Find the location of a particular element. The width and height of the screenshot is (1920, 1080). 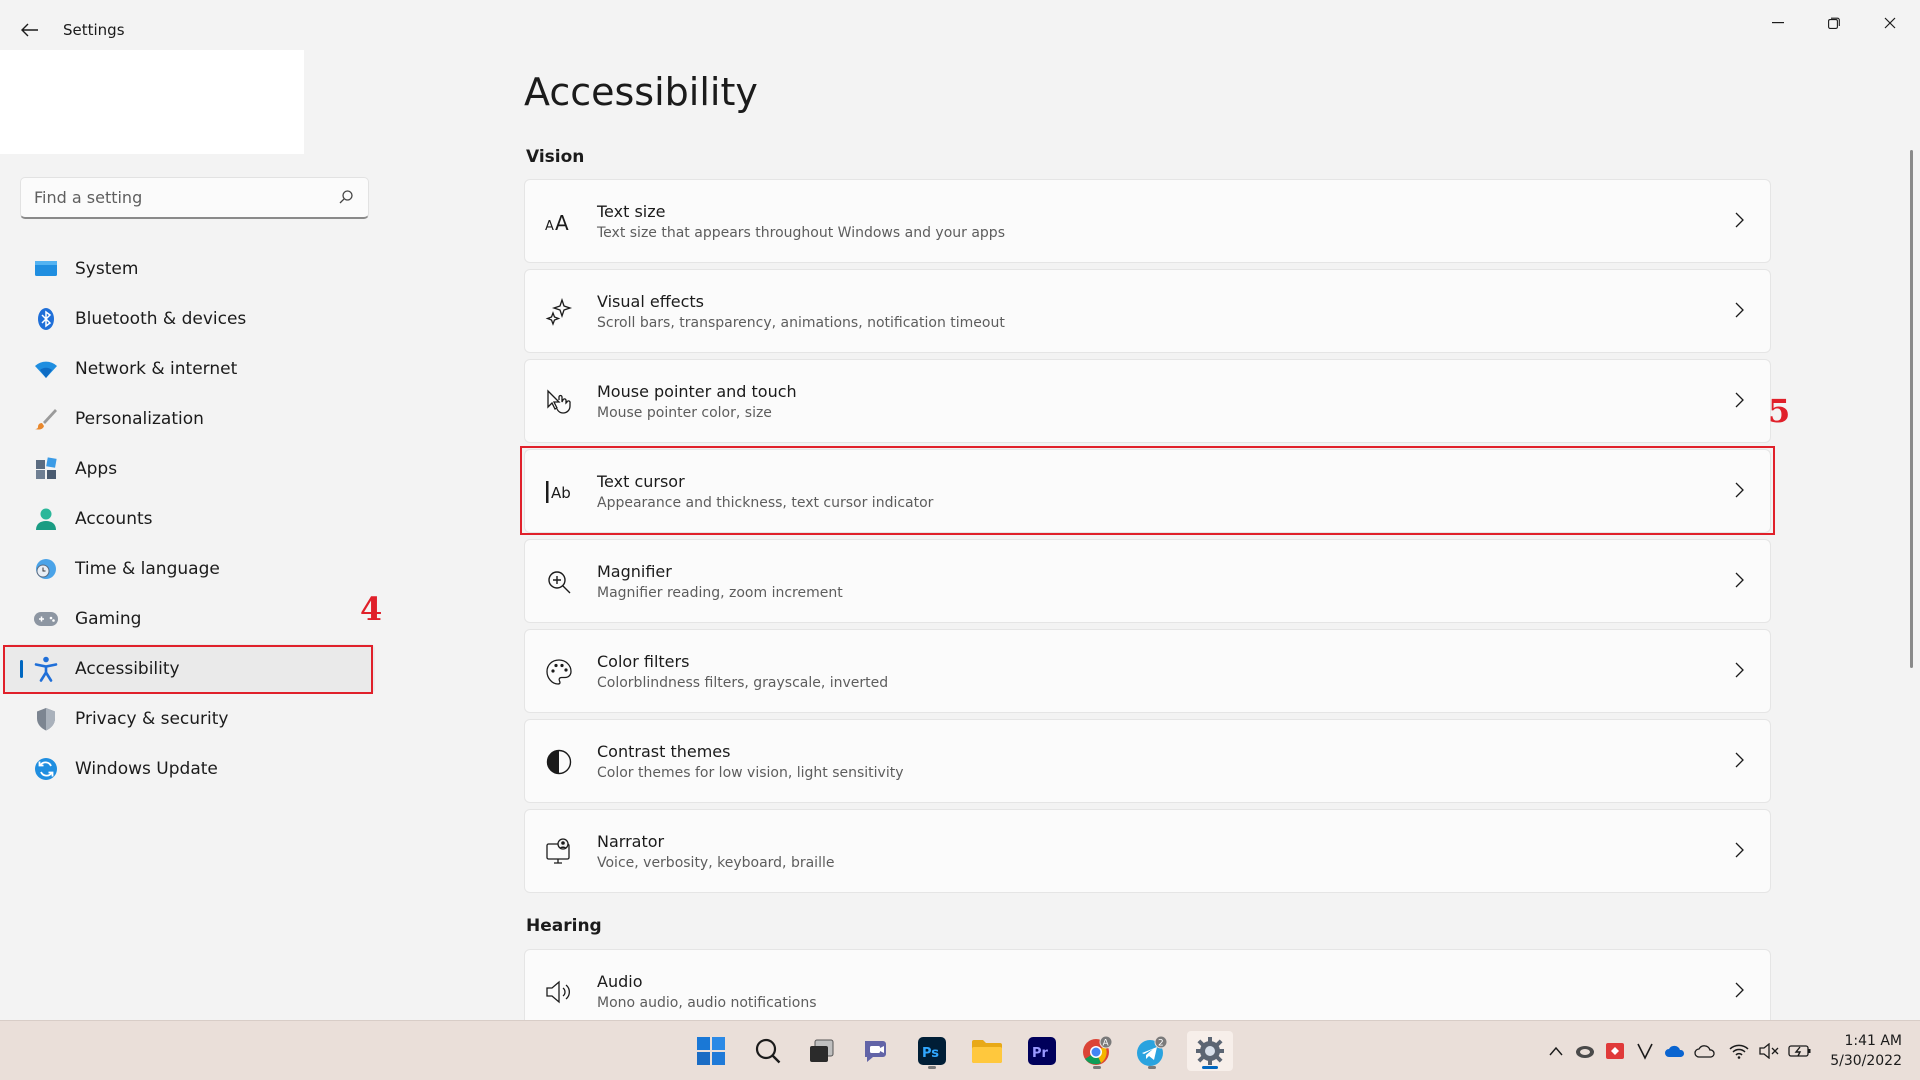

chrome-profile-badge: A is located at coordinates (1106, 1044).